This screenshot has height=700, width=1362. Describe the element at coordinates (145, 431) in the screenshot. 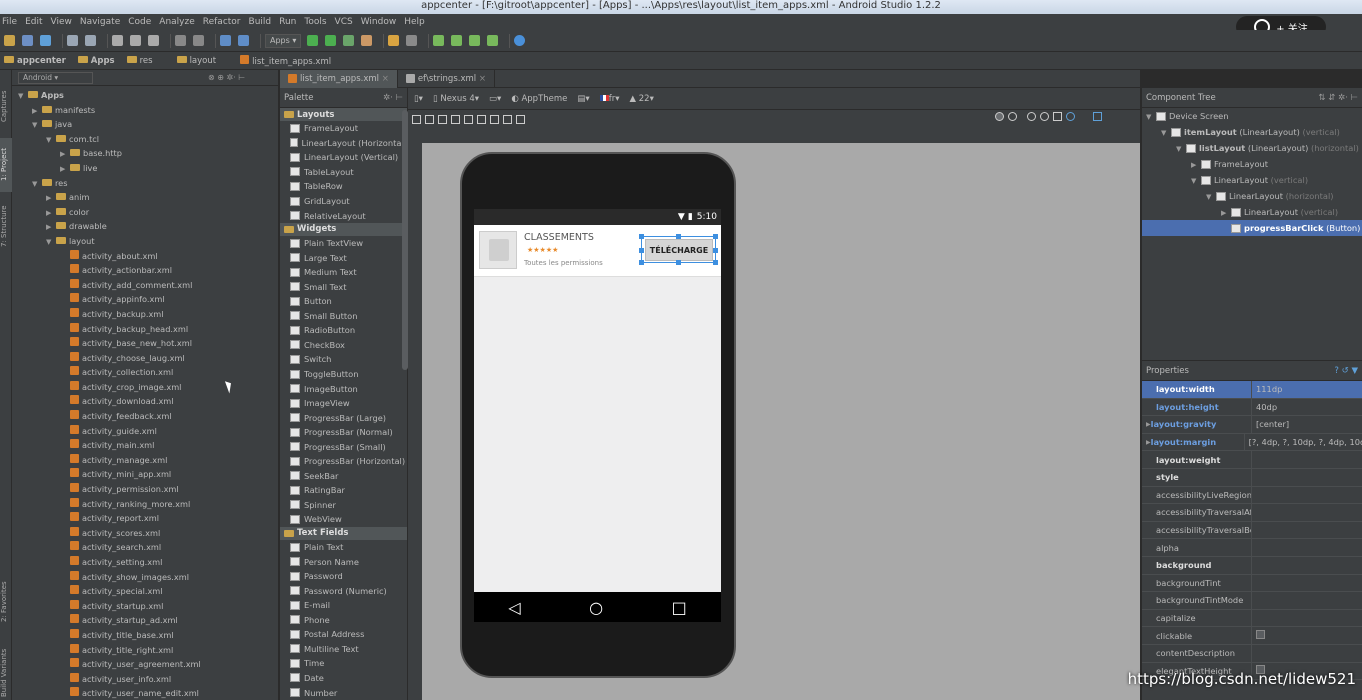

I see `tree-item: activity_guide.xml` at that location.